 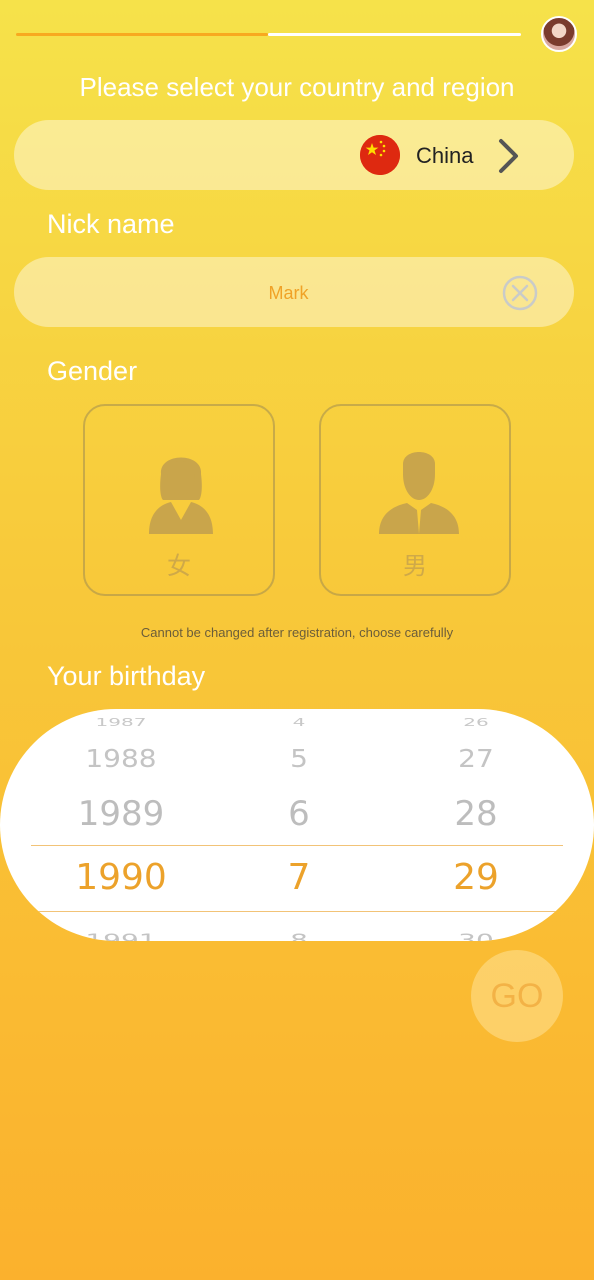 What do you see at coordinates (142, 34) in the screenshot?
I see `progress-done` at bounding box center [142, 34].